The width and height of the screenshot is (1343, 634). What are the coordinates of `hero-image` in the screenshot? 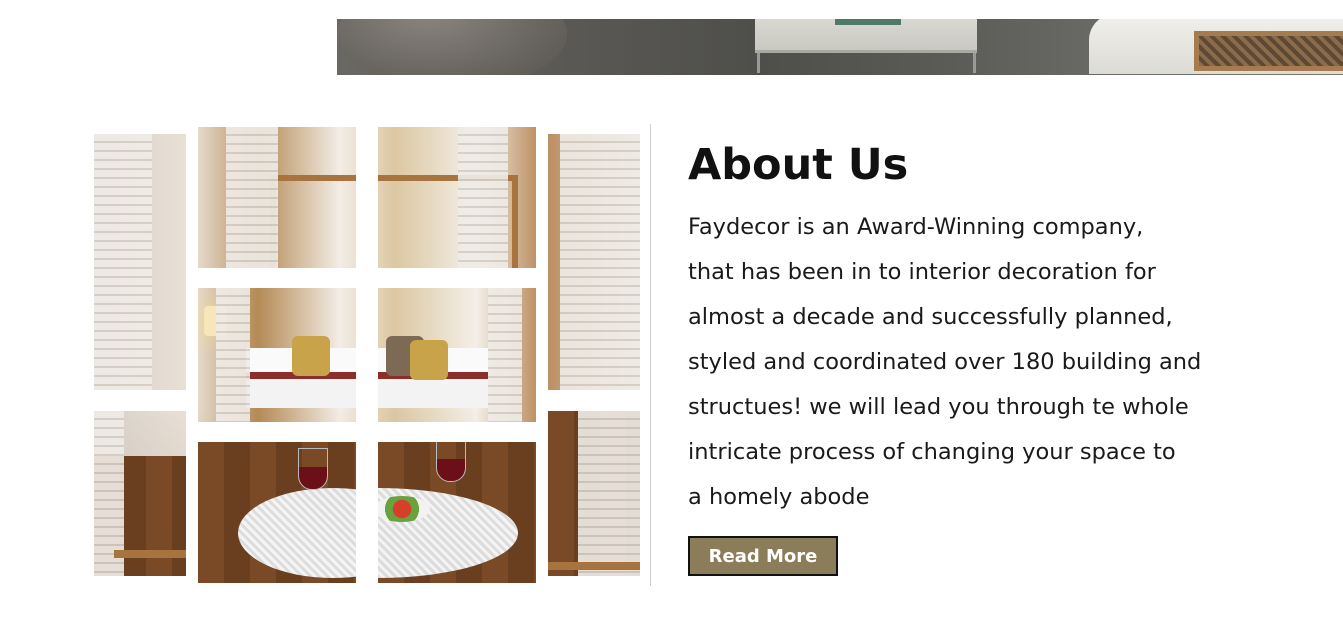 It's located at (840, 47).